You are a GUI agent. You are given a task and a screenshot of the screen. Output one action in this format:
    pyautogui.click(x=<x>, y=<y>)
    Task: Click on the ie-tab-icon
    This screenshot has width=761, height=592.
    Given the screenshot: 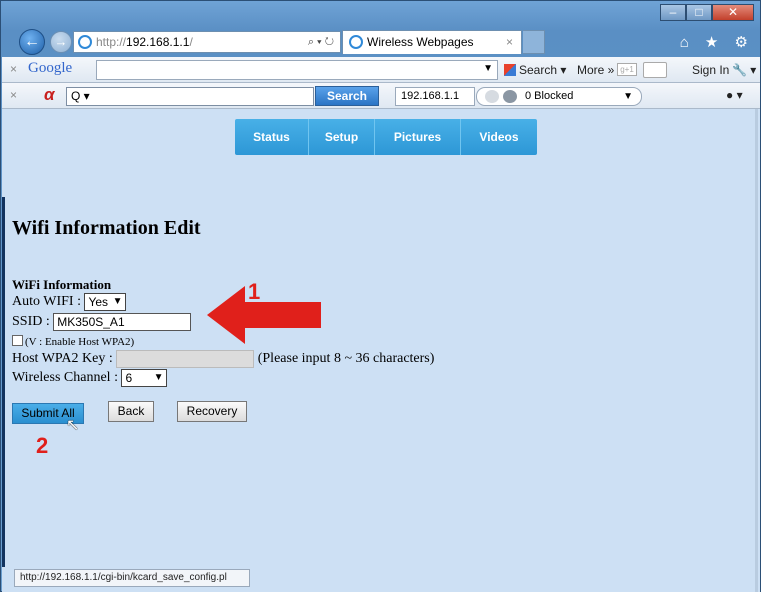 What is the action you would take?
    pyautogui.click(x=356, y=42)
    